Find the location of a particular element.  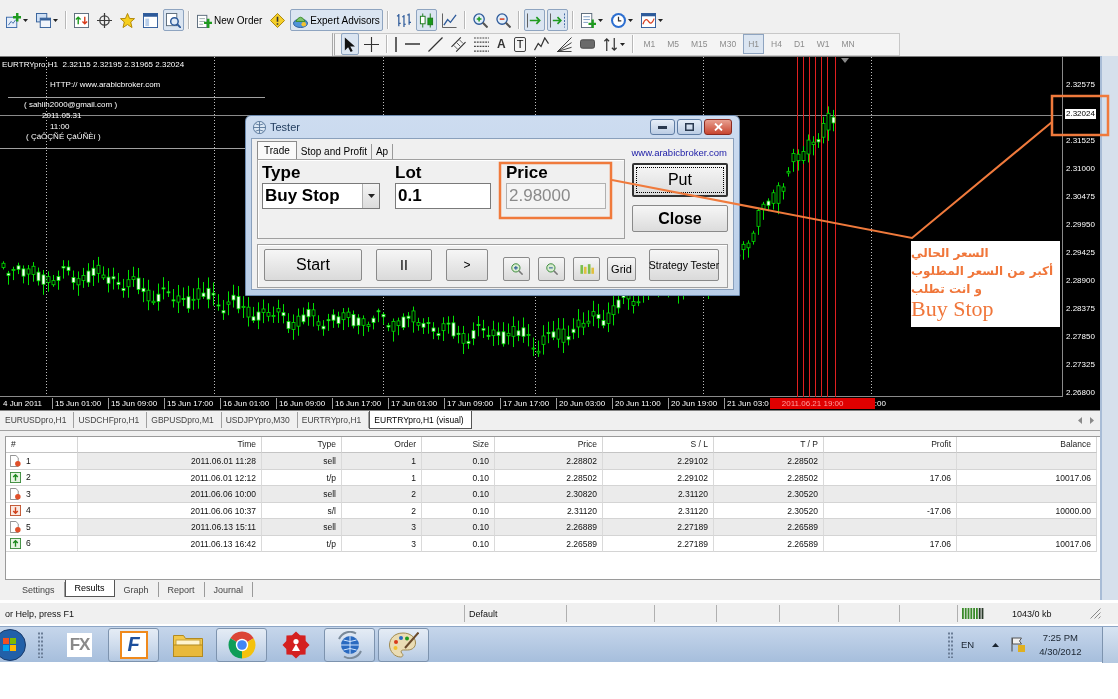

globe-icon is located at coordinates (349, 644).